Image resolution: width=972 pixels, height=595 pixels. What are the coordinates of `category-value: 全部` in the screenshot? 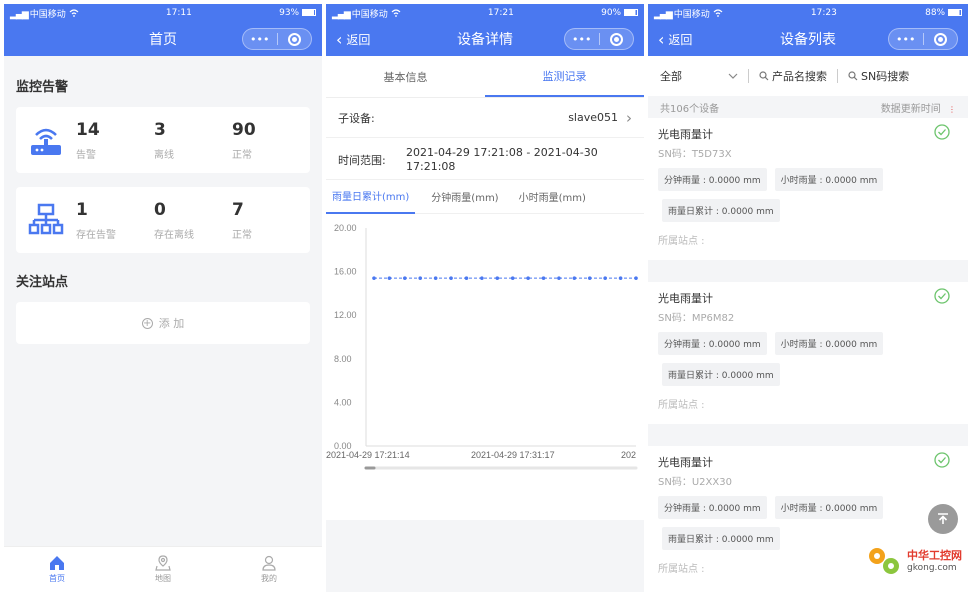 It's located at (671, 76).